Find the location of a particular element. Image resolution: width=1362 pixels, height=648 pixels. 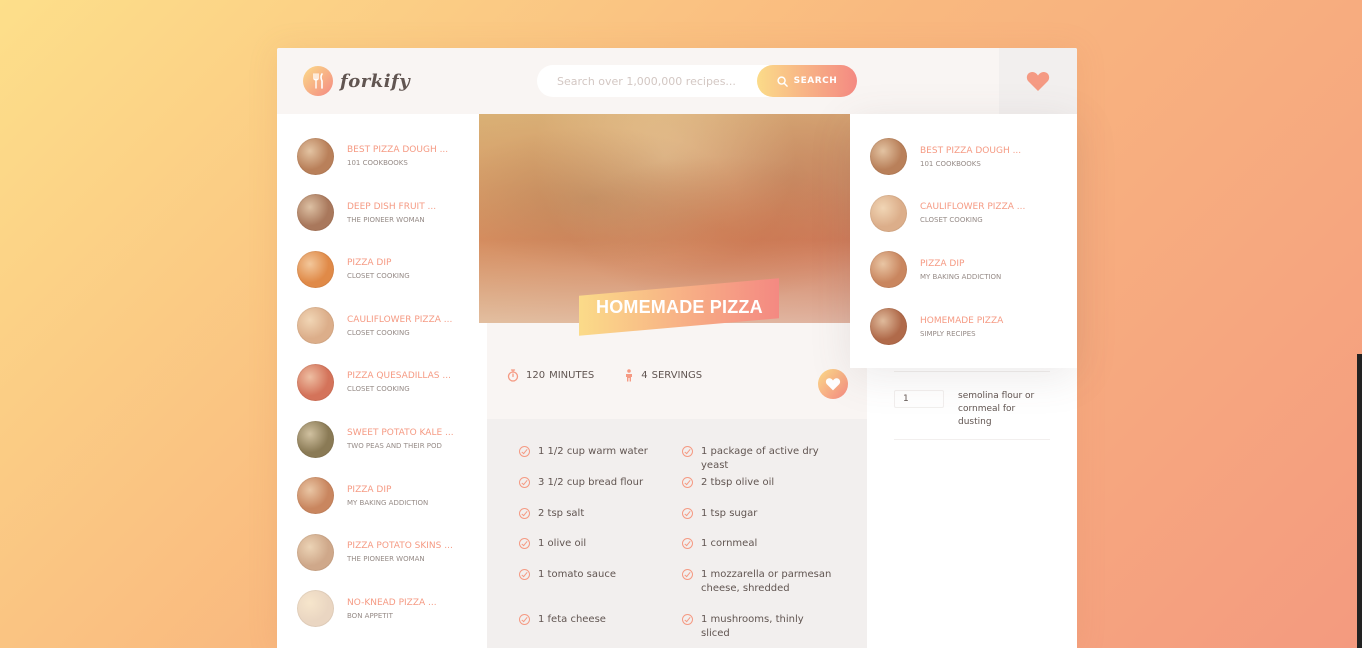

result-item: CAULIFLOWER PIZZA ... CLOSET COOKING is located at coordinates (387, 326).